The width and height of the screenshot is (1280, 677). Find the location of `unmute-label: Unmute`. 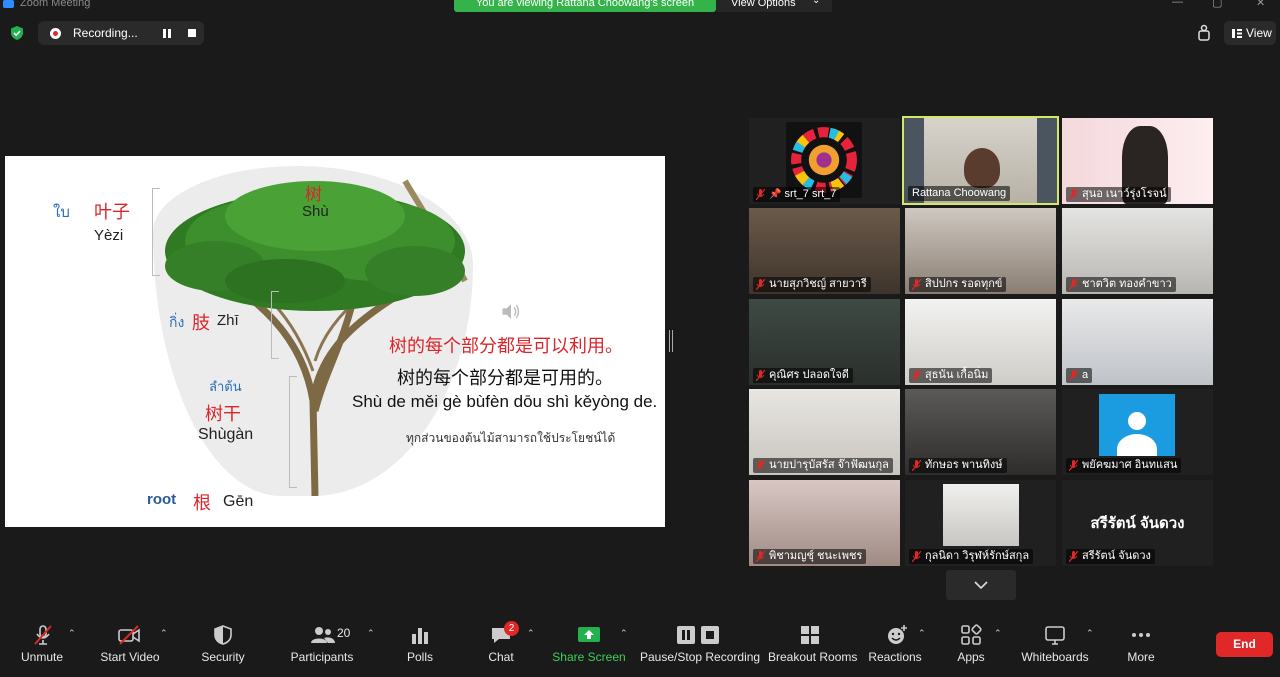

unmute-label: Unmute is located at coordinates (42, 657).